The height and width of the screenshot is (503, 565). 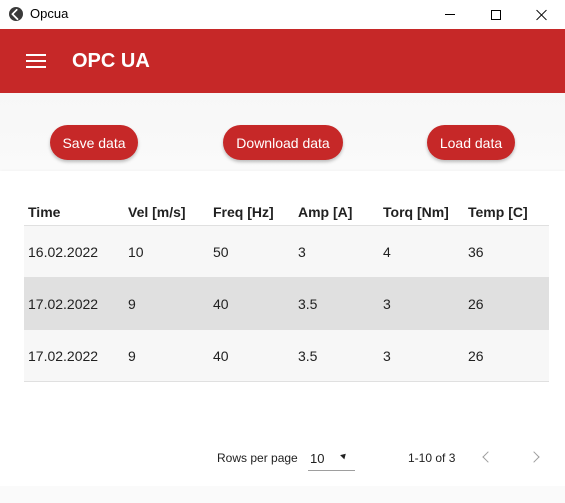 I want to click on pagination-range: 1-10 of 3, so click(x=432, y=458).